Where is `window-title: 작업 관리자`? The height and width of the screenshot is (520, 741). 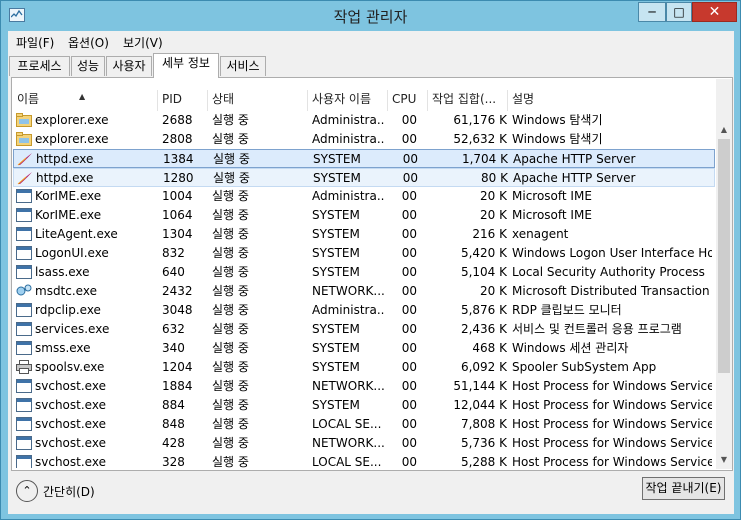 window-title: 작업 관리자 is located at coordinates (370, 17).